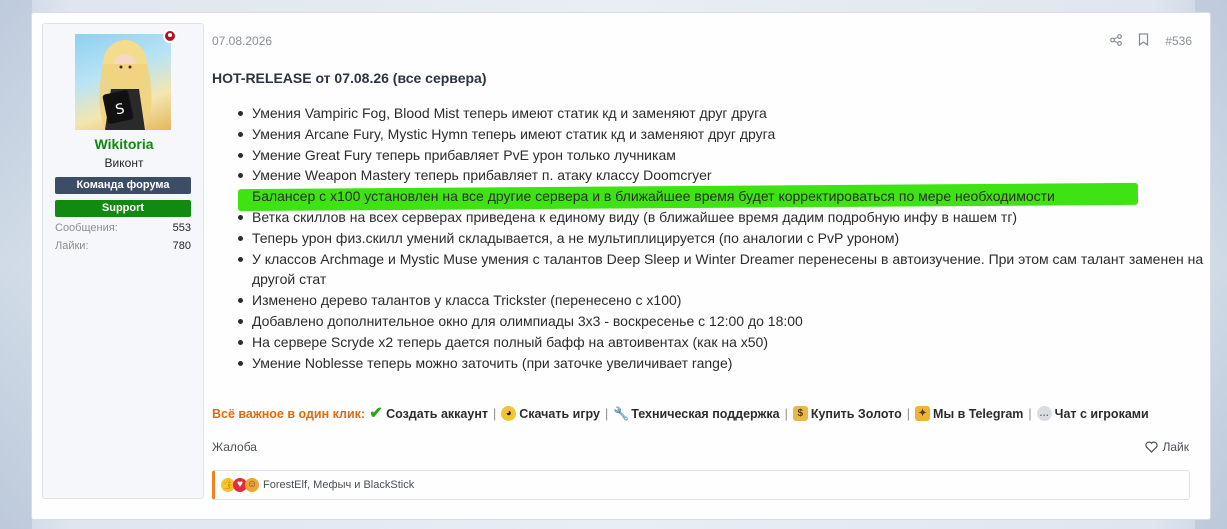 Image resolution: width=1227 pixels, height=529 pixels. I want to click on reactions-bar: 👍 ♥ ☺ ForestElf, Мефыч и BlackStick, so click(701, 485).